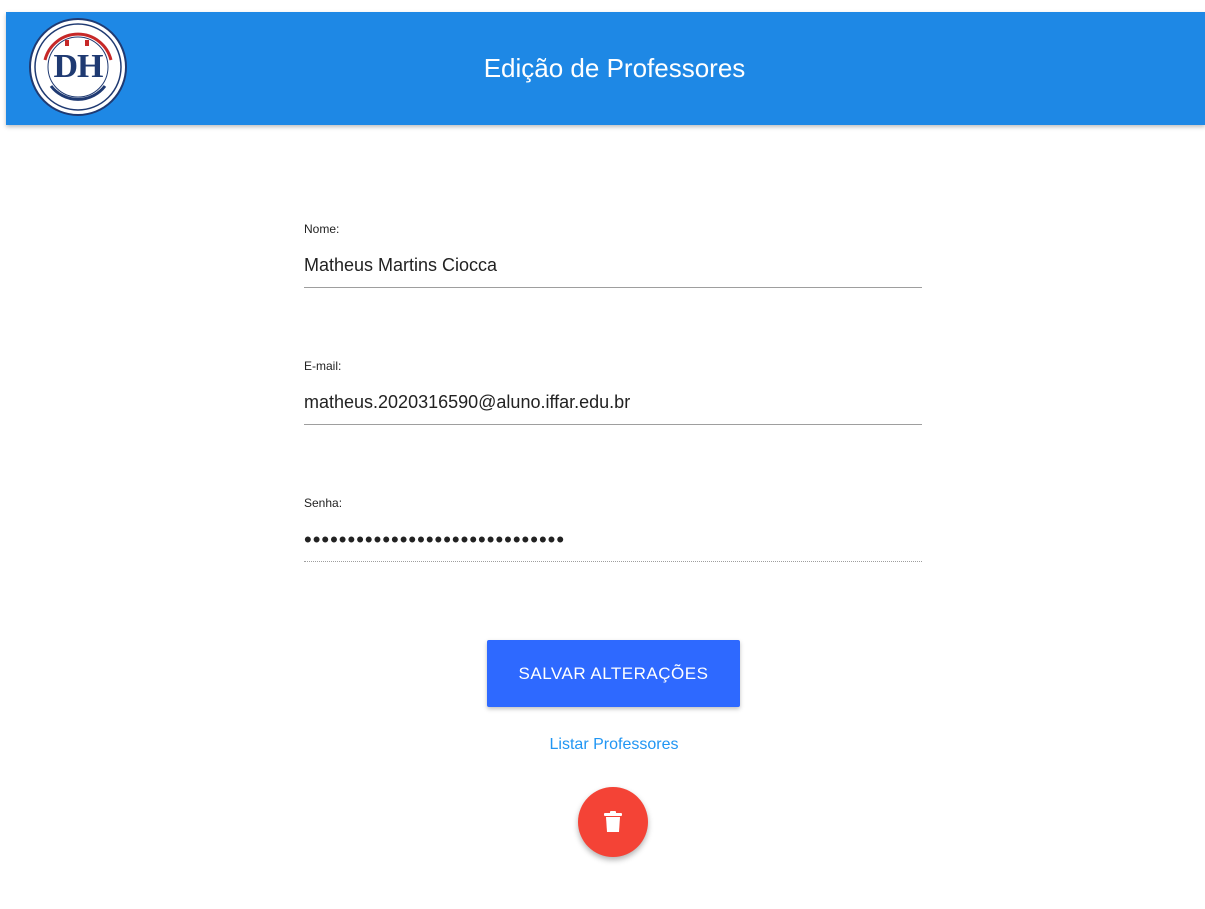  I want to click on list-teachers-link: Listar Professores, so click(602, 745).